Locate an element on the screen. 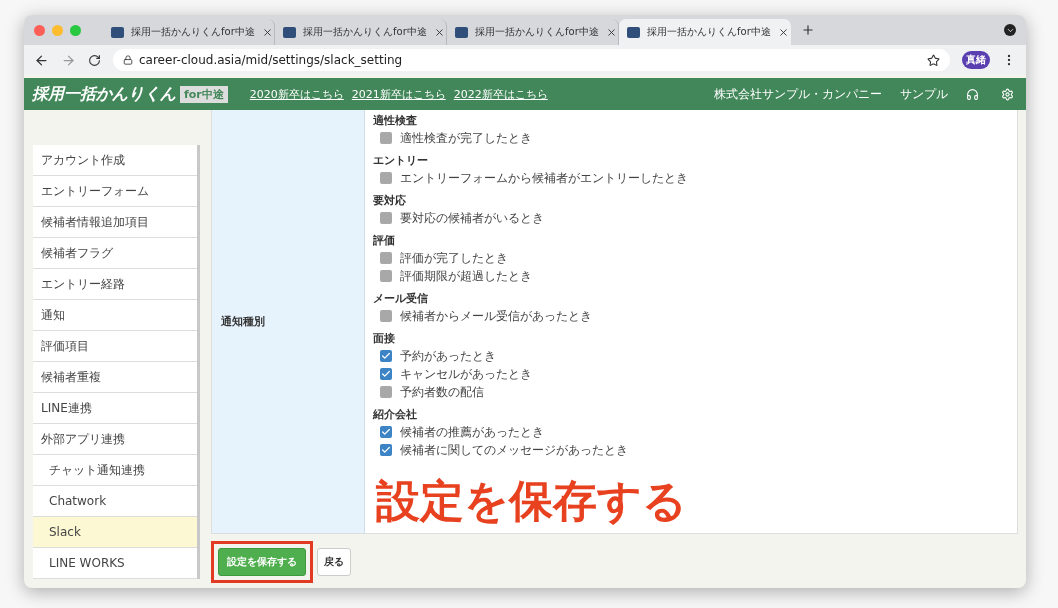  new-tab-icon is located at coordinates (808, 30).